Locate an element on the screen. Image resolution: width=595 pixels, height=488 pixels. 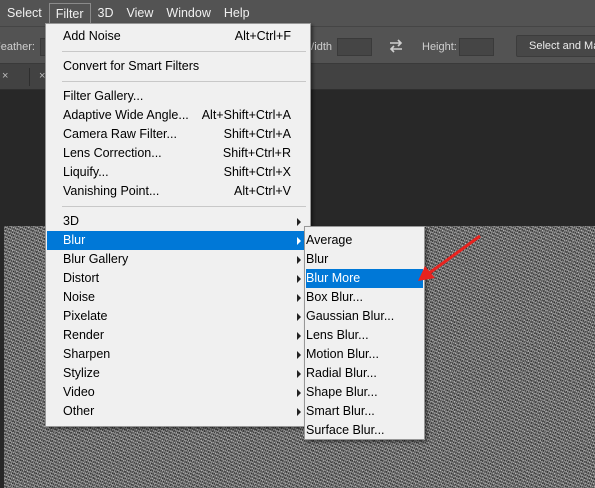
swap-icon is located at coordinates (396, 46).